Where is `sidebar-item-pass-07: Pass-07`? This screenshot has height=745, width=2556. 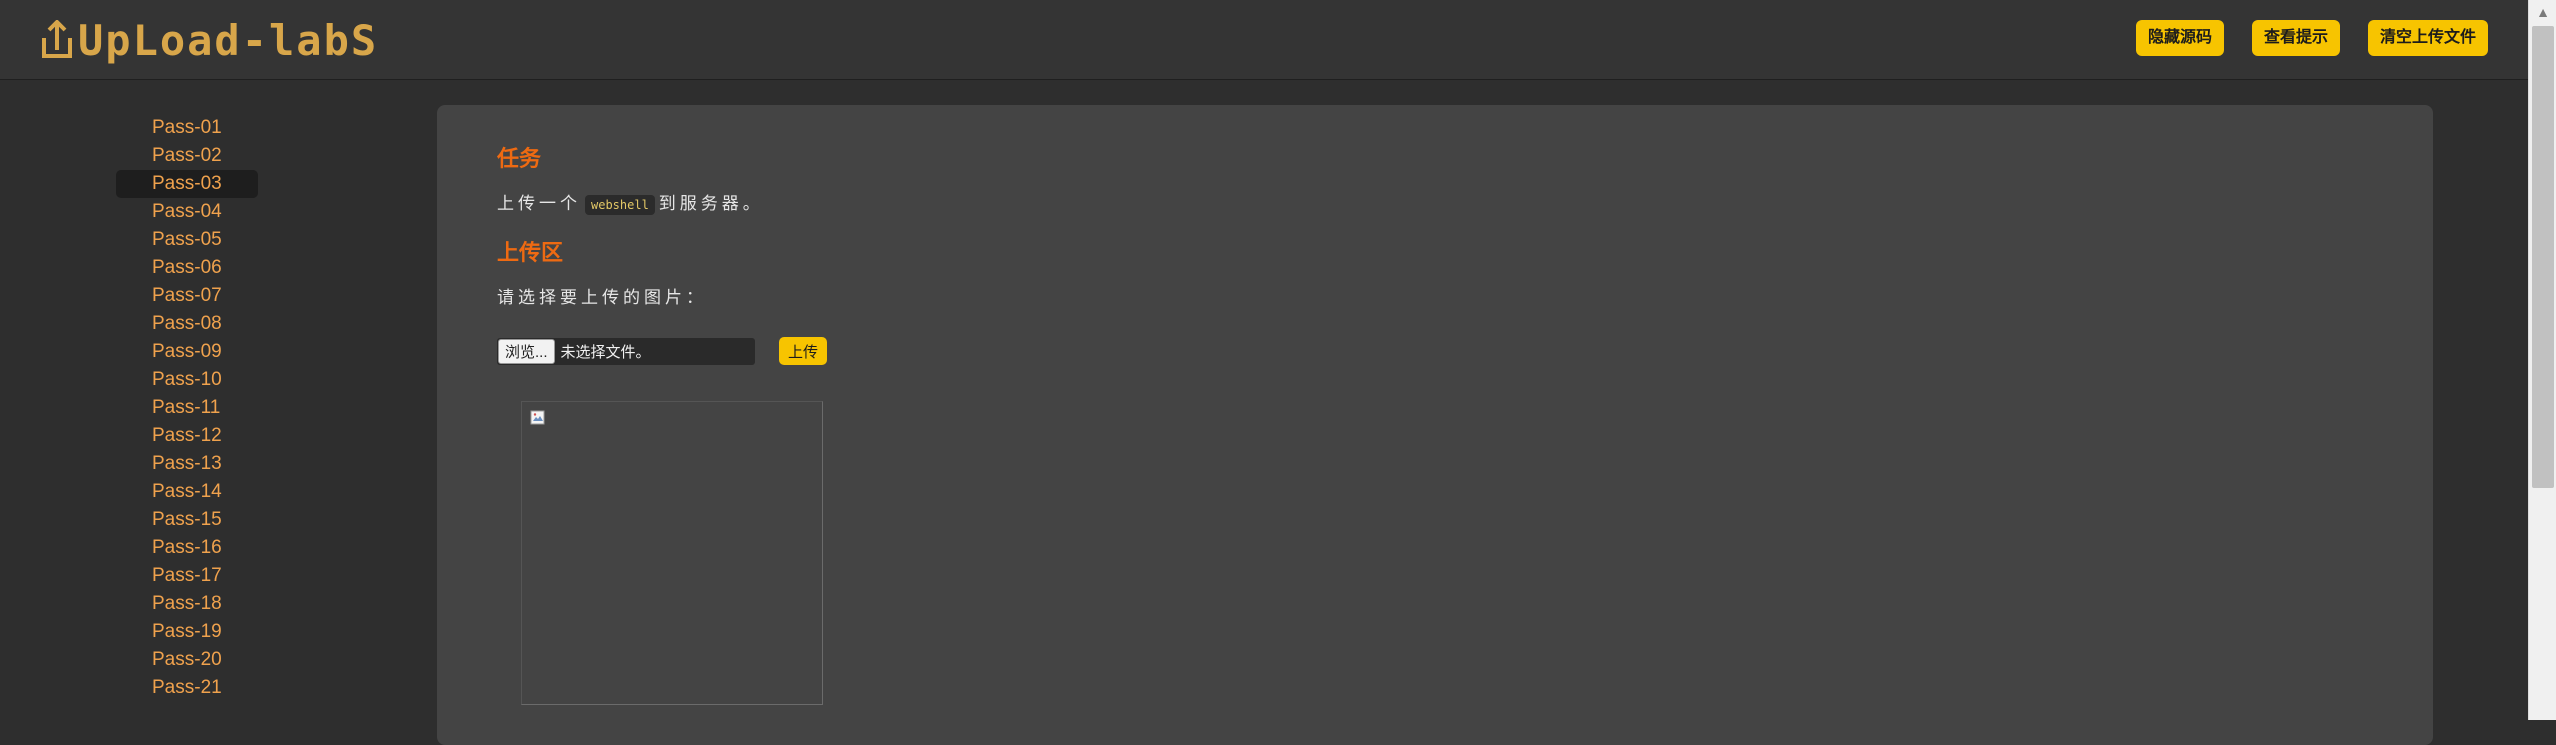
sidebar-item-pass-07: Pass-07 is located at coordinates (187, 296).